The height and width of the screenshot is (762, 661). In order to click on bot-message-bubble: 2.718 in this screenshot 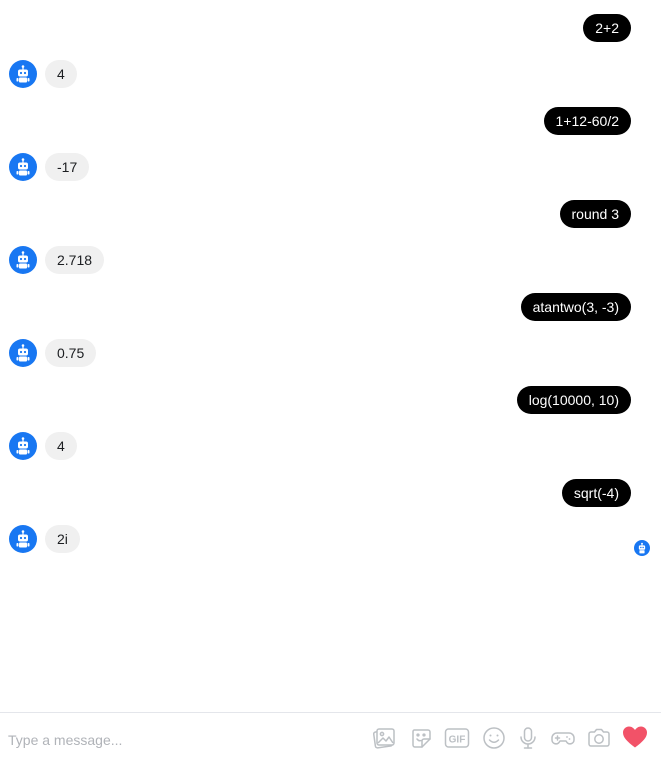, I will do `click(75, 260)`.